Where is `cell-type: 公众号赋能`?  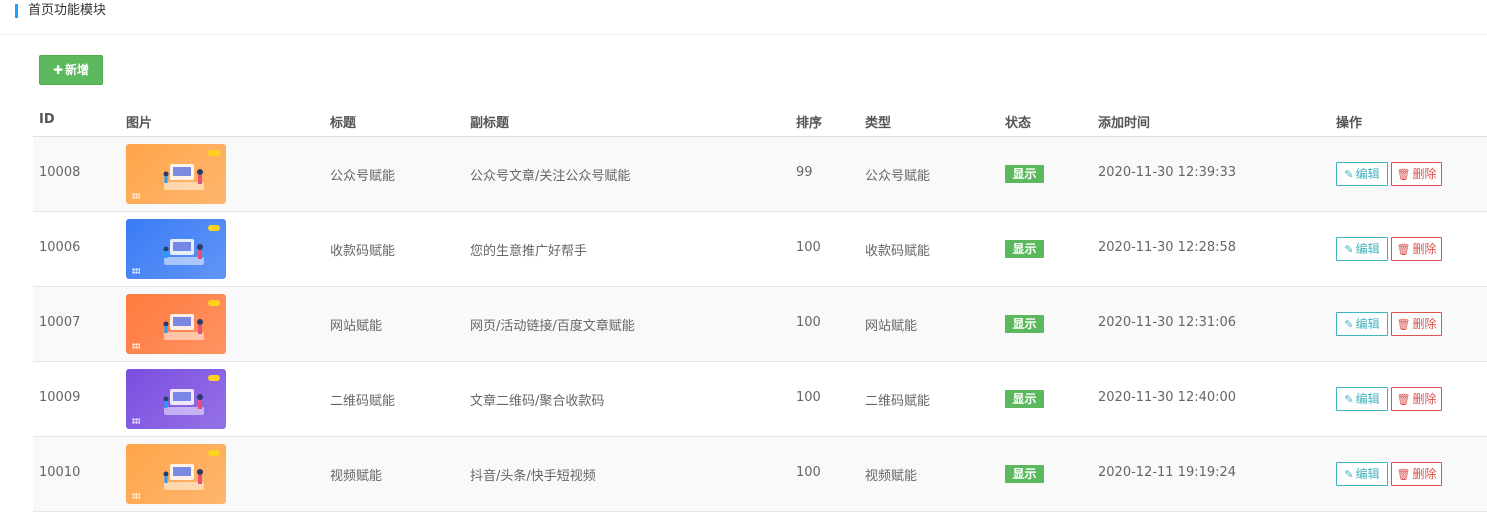 cell-type: 公众号赋能 is located at coordinates (898, 176).